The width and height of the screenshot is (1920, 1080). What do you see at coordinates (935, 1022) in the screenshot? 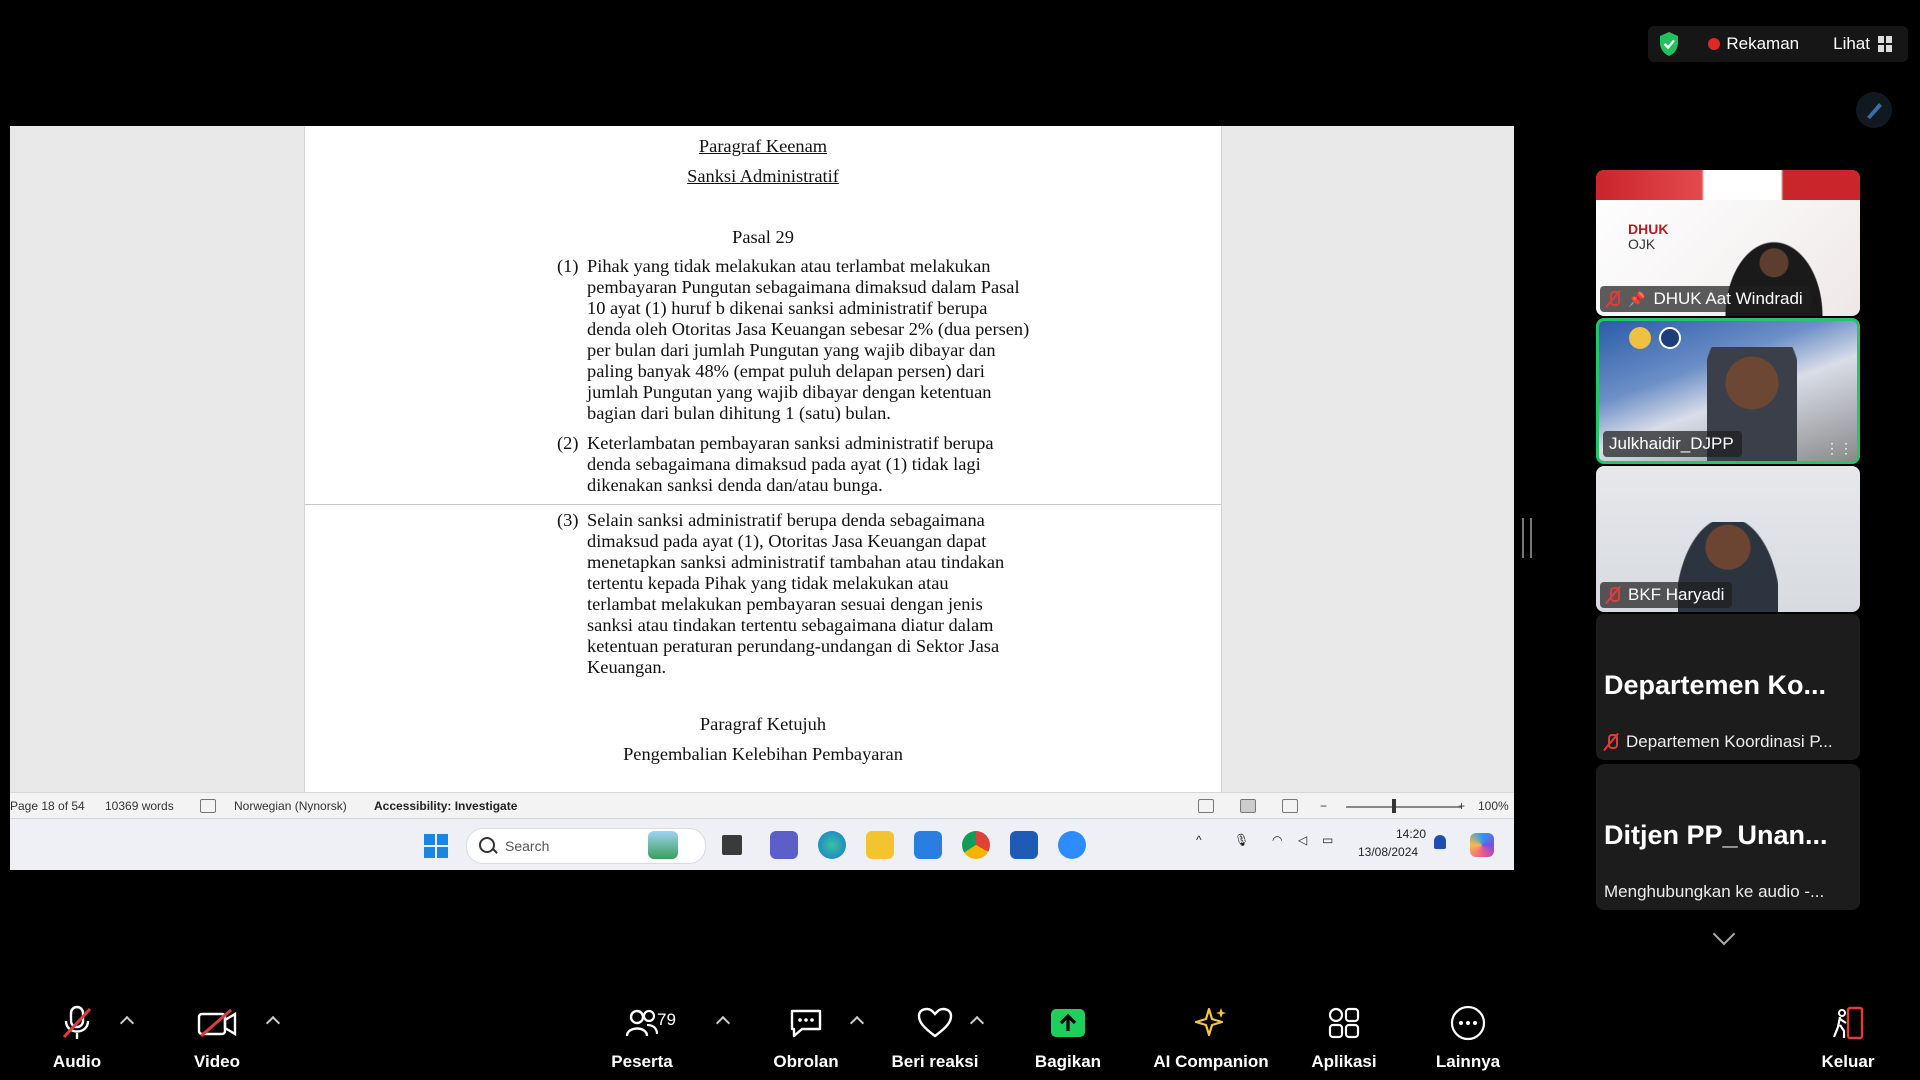
I see `heart-icon` at bounding box center [935, 1022].